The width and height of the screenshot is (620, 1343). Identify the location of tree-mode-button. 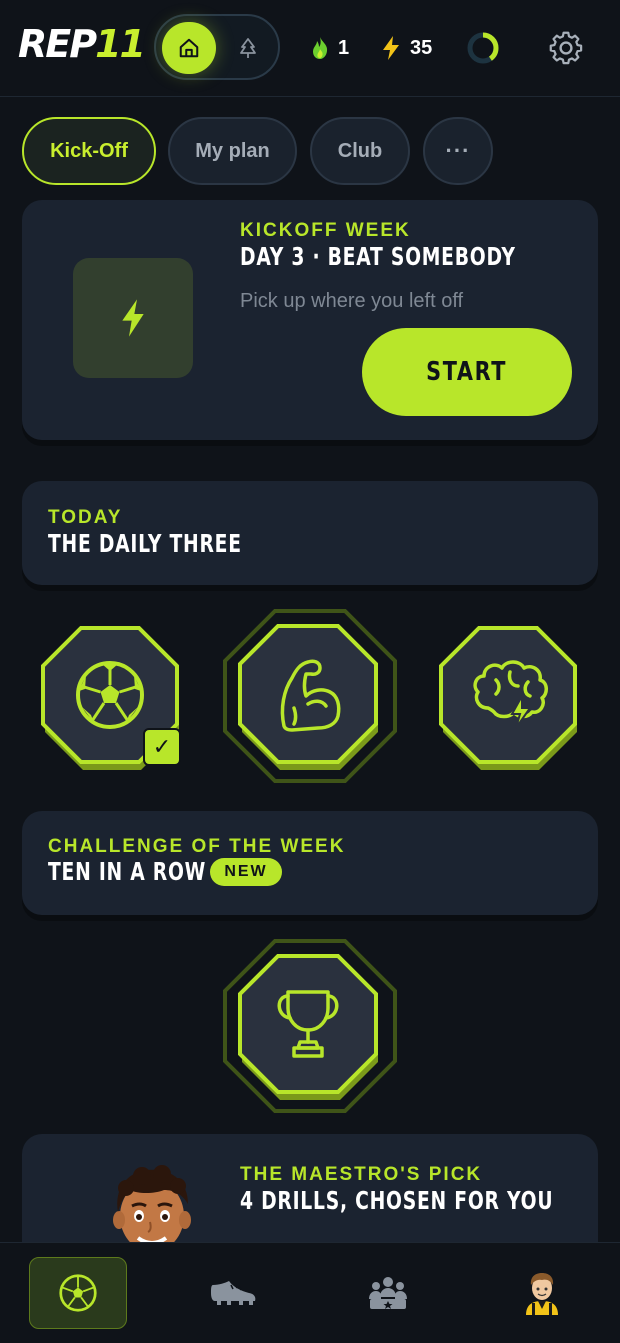
(248, 48).